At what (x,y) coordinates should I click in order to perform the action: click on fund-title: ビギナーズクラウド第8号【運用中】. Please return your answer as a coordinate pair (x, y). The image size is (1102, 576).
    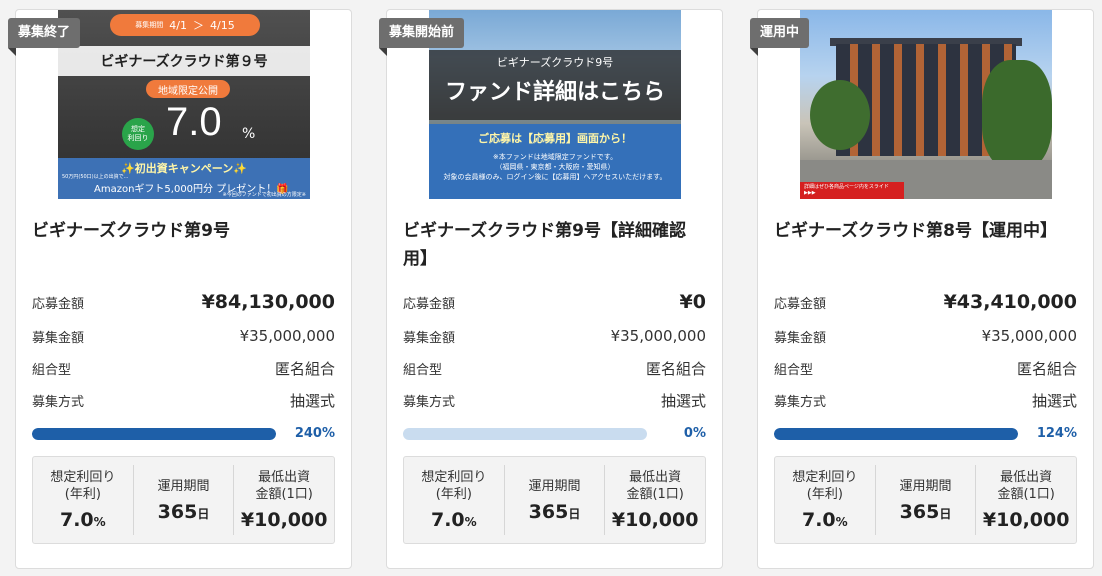
    Looking at the image, I should click on (925, 231).